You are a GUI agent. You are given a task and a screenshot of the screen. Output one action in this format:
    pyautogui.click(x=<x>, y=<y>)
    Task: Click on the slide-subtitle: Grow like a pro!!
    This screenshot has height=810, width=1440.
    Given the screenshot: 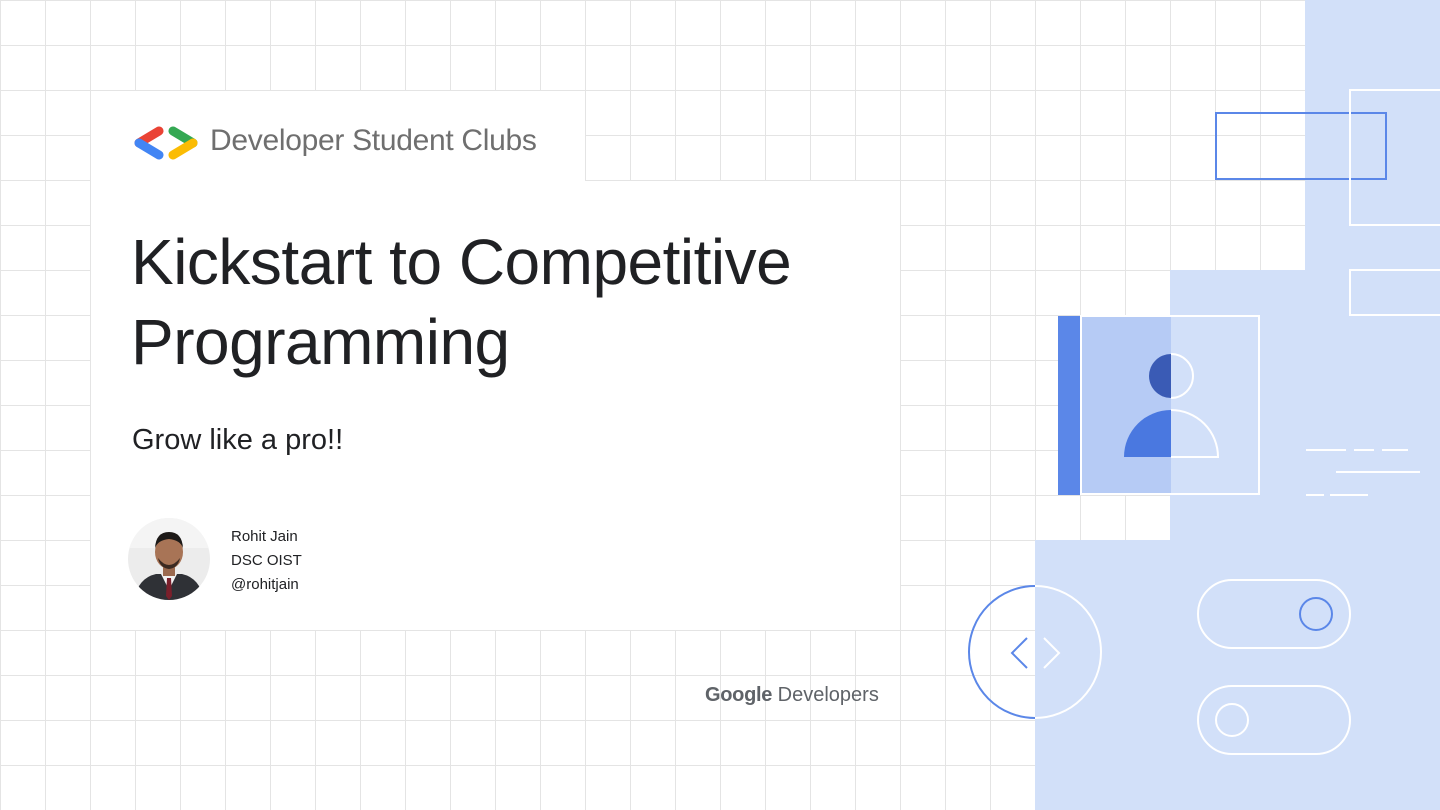 What is the action you would take?
    pyautogui.click(x=238, y=440)
    